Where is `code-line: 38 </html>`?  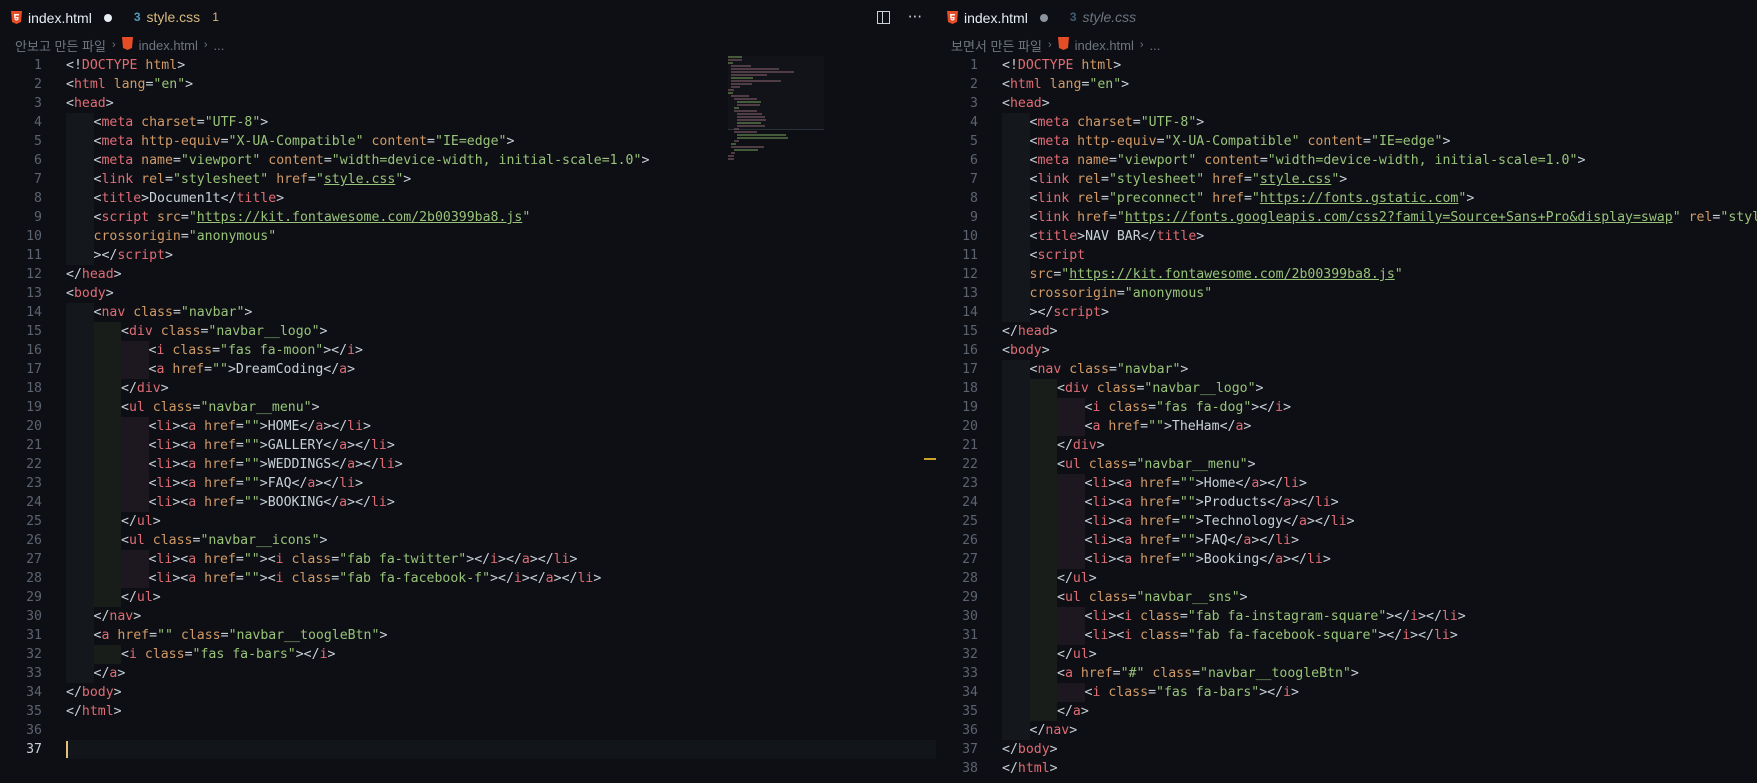 code-line: 38 </html> is located at coordinates (1346, 768).